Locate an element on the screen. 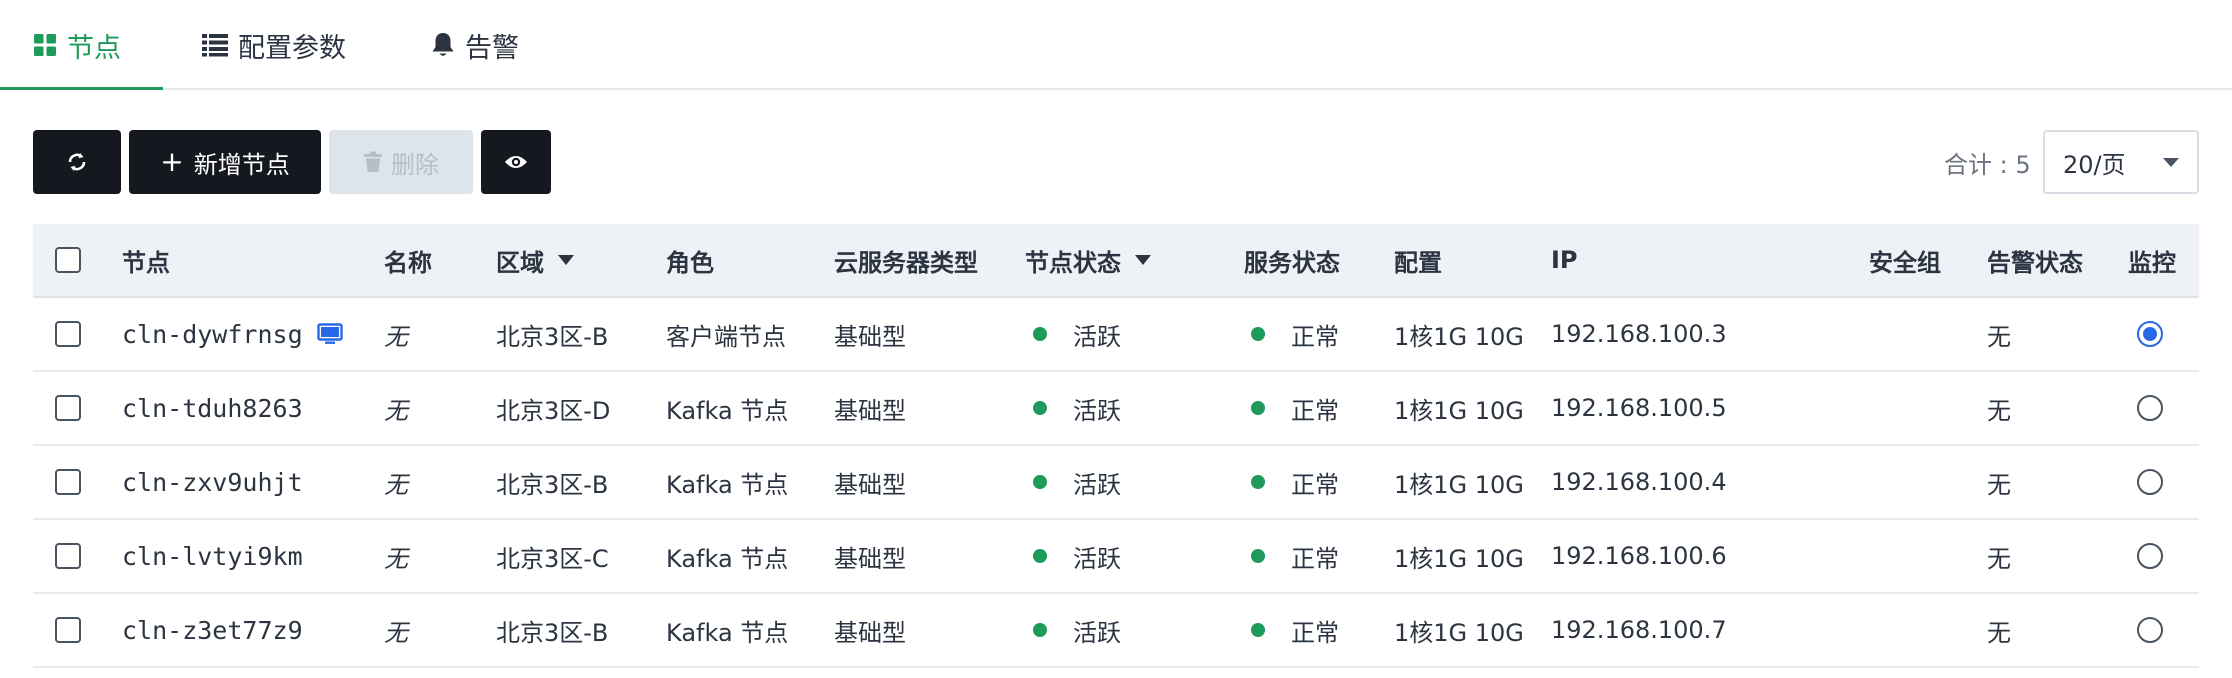  tab-alarms: 告警 is located at coordinates (475, 45).